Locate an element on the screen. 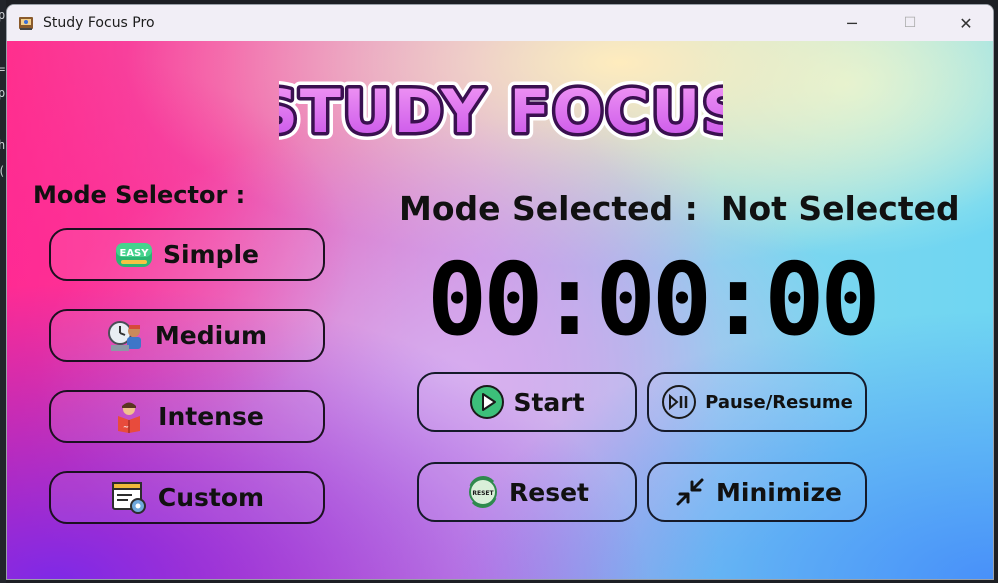 The width and height of the screenshot is (998, 583). window-title: Study Focus Pro is located at coordinates (99, 23).